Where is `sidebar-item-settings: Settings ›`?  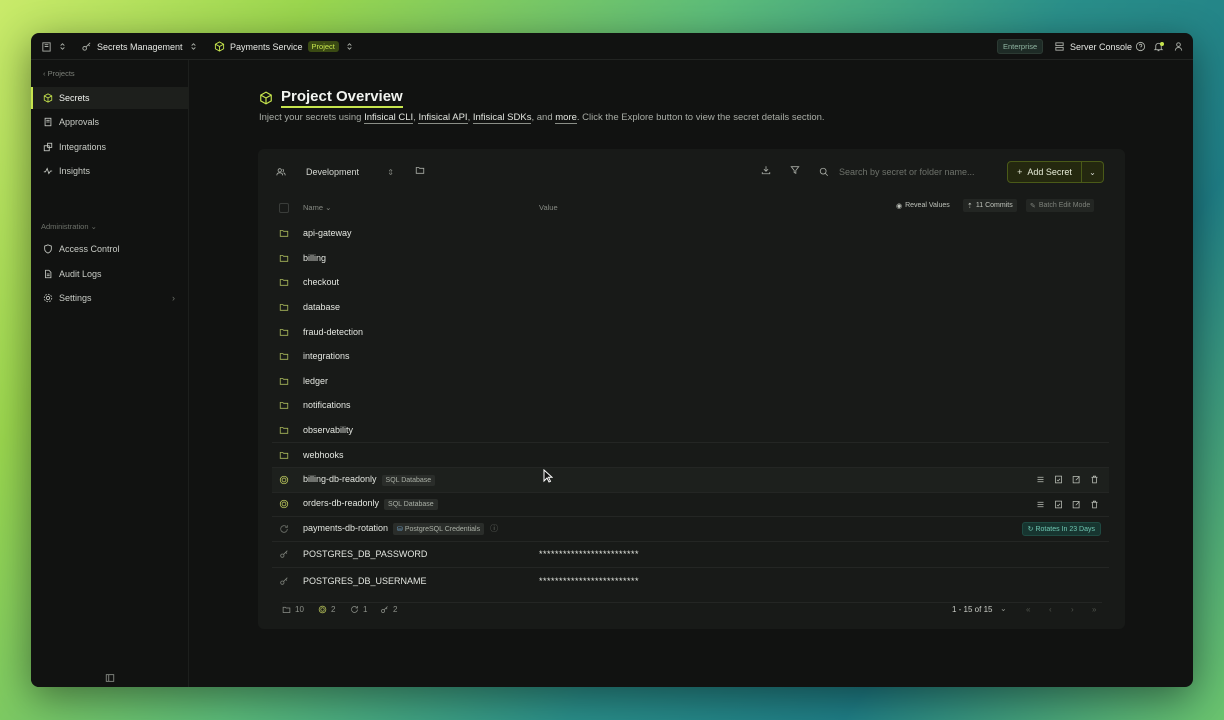 sidebar-item-settings: Settings › is located at coordinates (110, 298).